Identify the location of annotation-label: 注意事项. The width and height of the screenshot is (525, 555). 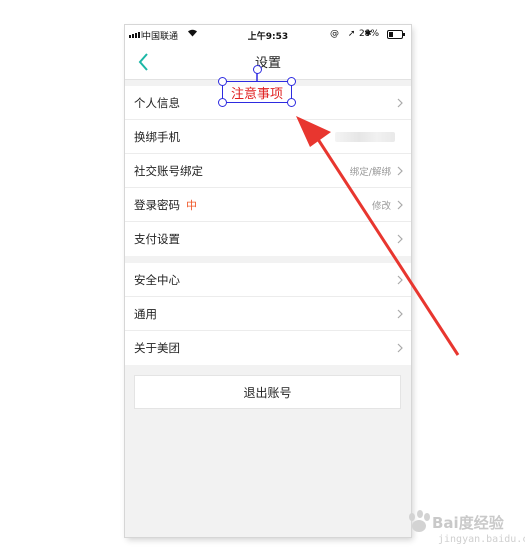
(257, 92).